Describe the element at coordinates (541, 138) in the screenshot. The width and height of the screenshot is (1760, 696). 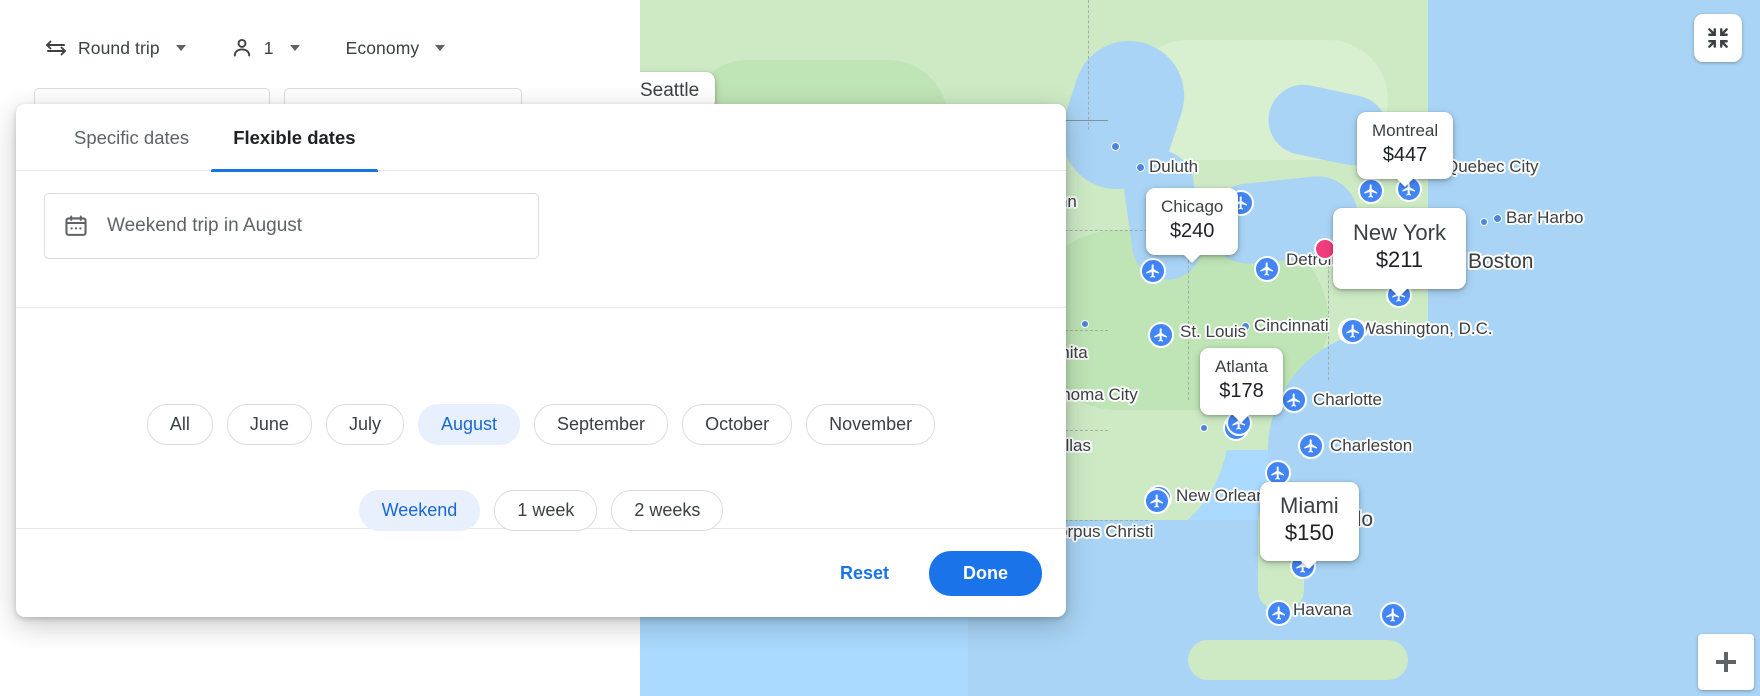
I see `dialog-tabs: Specific dates Flexible dates` at that location.